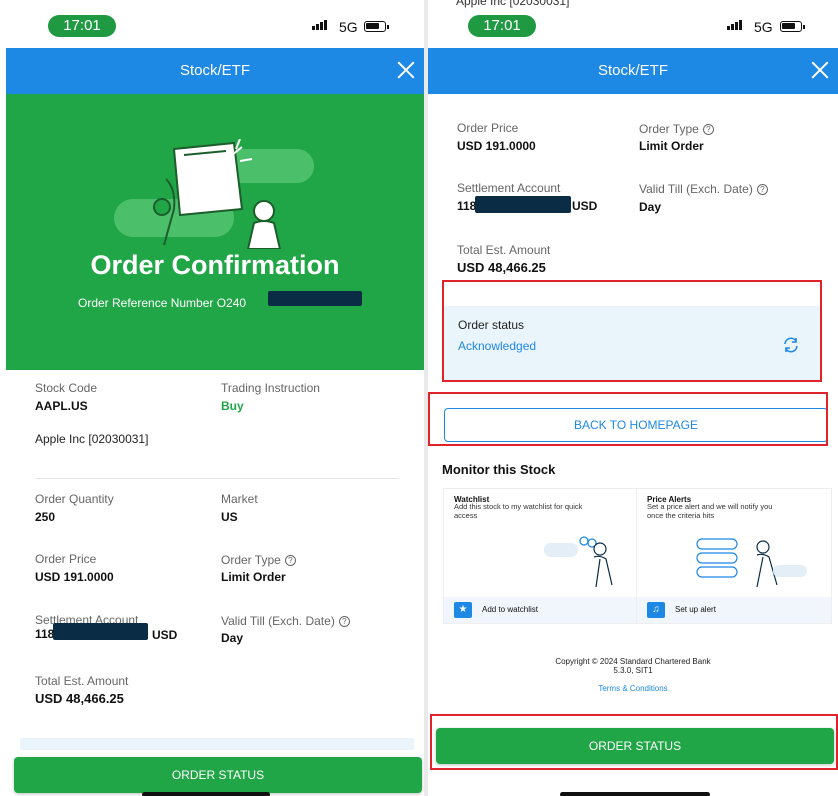 Image resolution: width=838 pixels, height=796 pixels. I want to click on page-title: Order Confirmation, so click(215, 265).